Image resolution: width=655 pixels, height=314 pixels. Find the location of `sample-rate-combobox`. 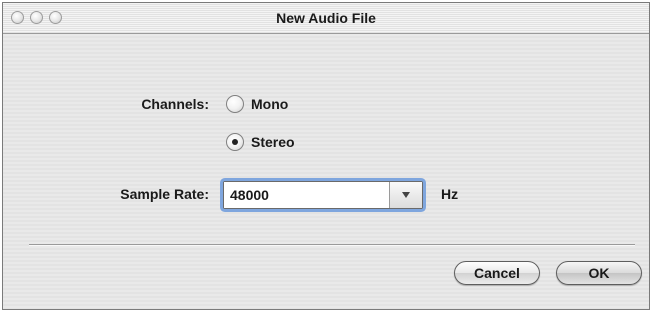

sample-rate-combobox is located at coordinates (323, 195).